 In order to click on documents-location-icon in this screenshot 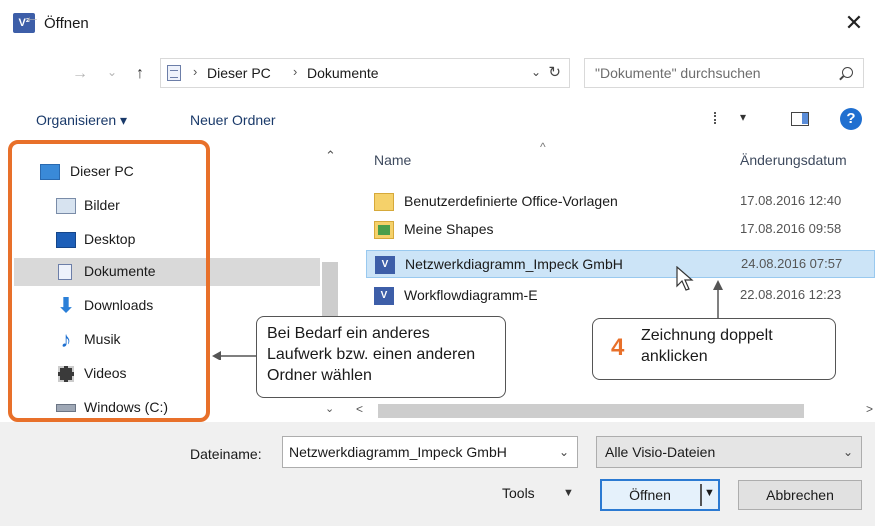, I will do `click(174, 73)`.